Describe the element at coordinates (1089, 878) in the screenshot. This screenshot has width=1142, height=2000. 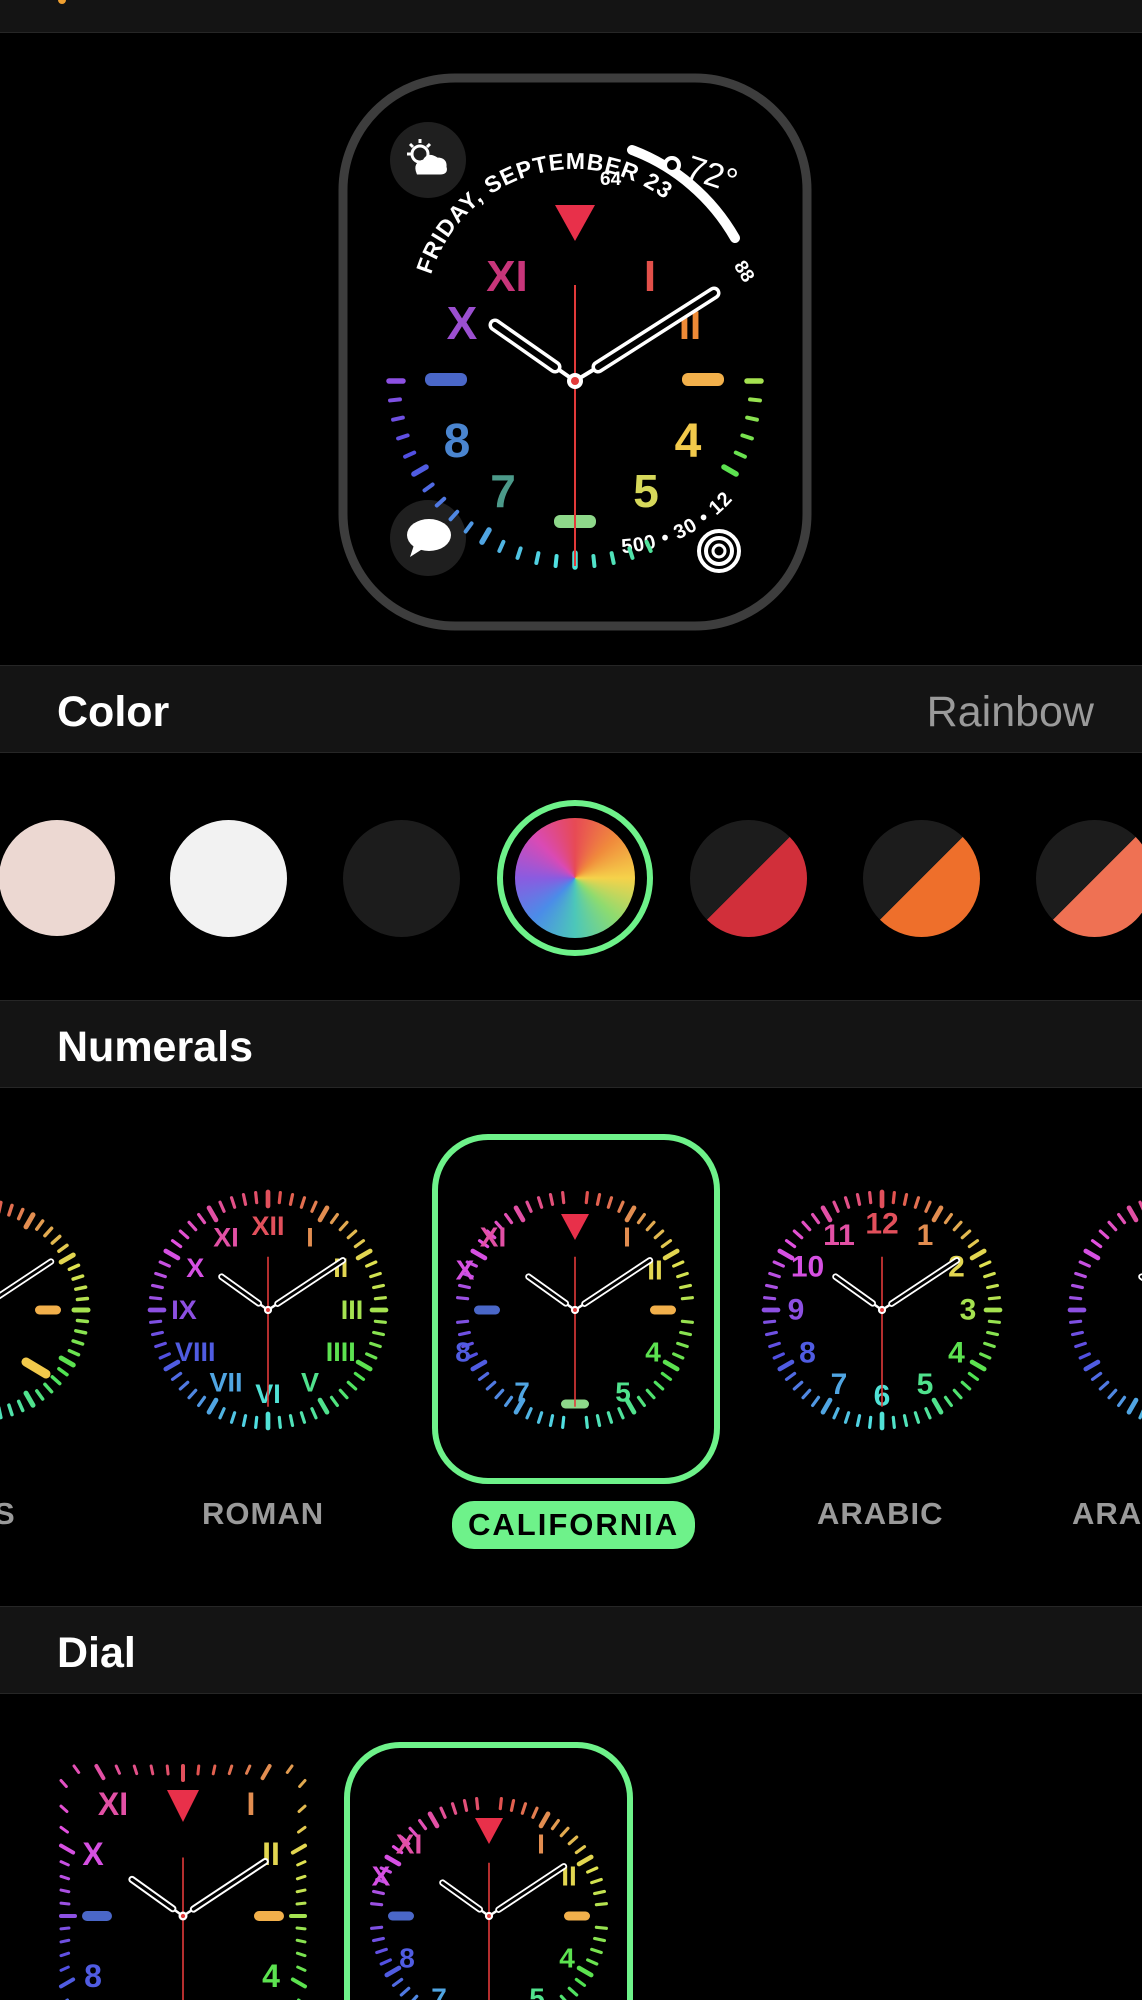
I see `swatch-coral` at that location.